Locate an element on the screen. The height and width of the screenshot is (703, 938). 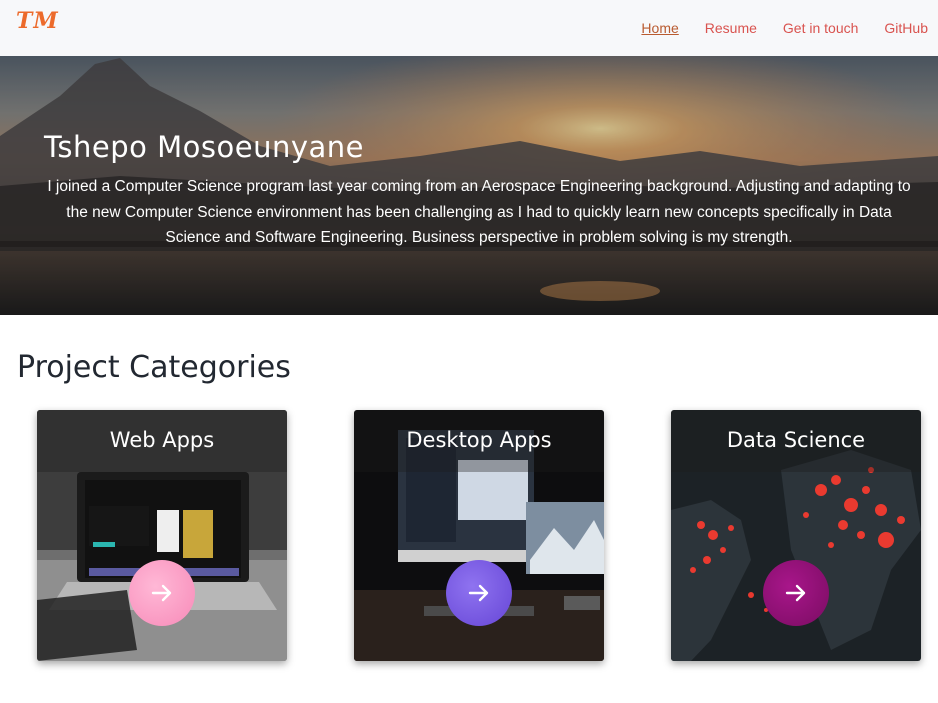
navbar: TM Home Resume Get in touch GitHub is located at coordinates (469, 28).